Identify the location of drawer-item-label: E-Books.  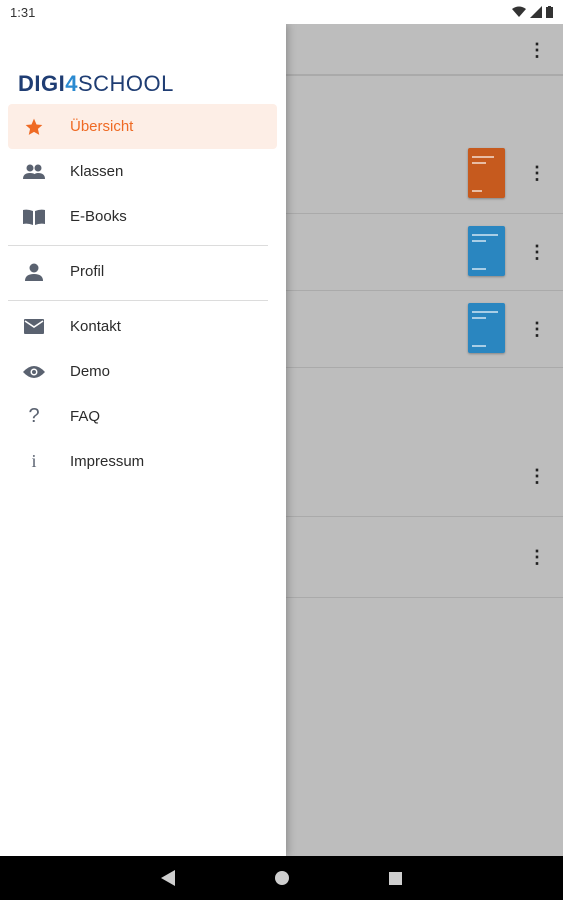
(98, 216).